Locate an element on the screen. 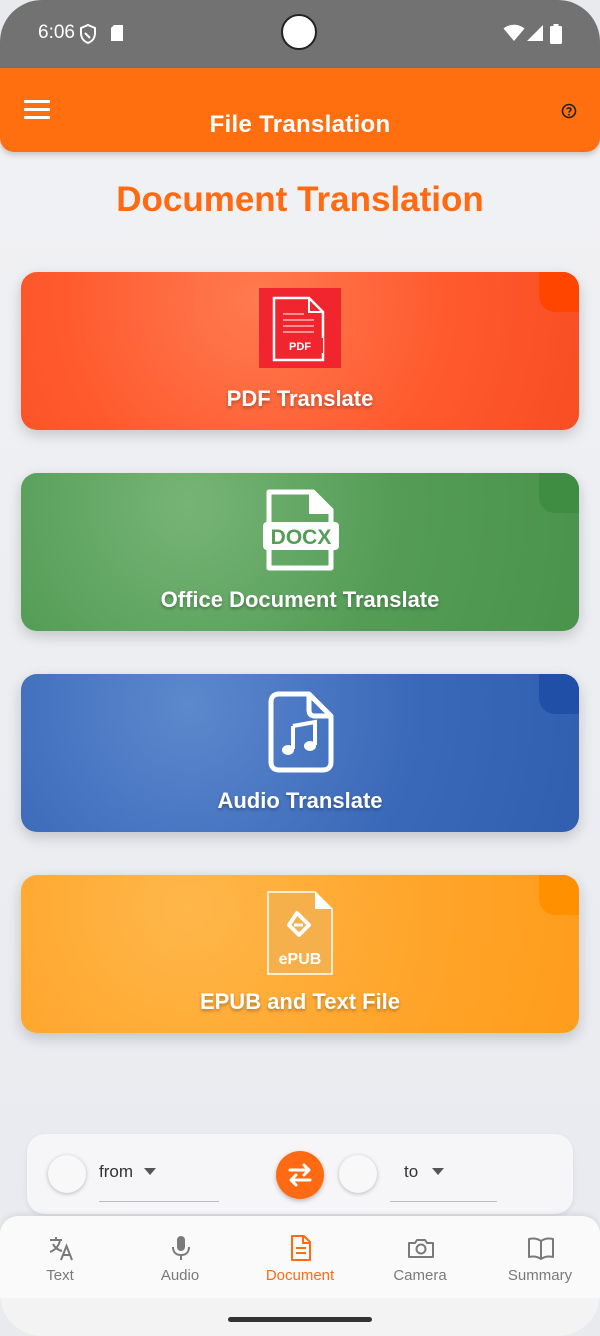 The height and width of the screenshot is (1336, 600). card-label: EPUB and Text File is located at coordinates (300, 1001).